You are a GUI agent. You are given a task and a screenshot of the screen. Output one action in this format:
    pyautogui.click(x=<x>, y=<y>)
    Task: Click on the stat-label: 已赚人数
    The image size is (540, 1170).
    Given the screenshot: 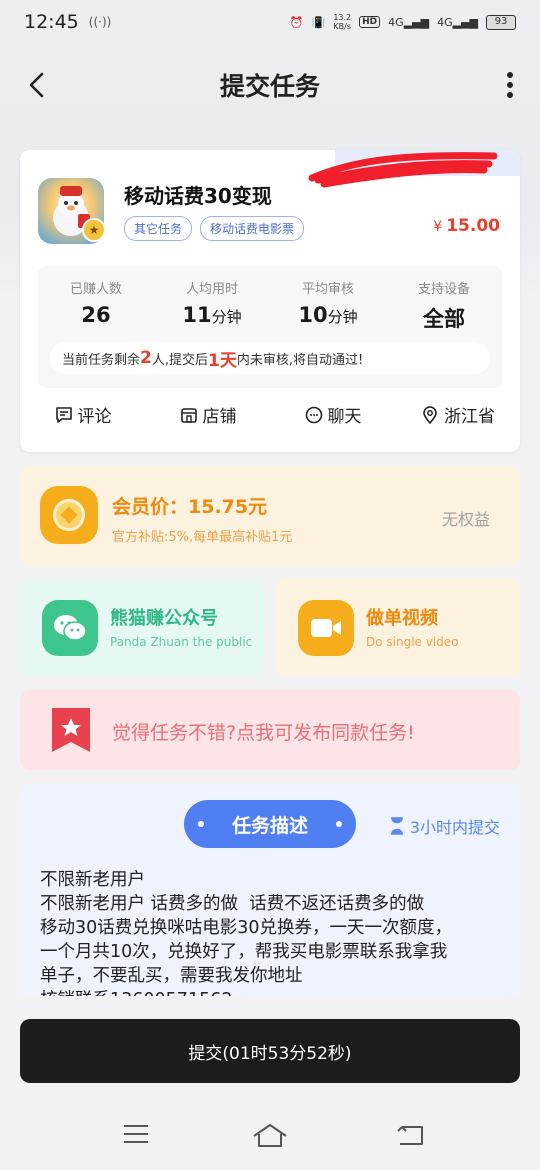 What is the action you would take?
    pyautogui.click(x=95, y=289)
    